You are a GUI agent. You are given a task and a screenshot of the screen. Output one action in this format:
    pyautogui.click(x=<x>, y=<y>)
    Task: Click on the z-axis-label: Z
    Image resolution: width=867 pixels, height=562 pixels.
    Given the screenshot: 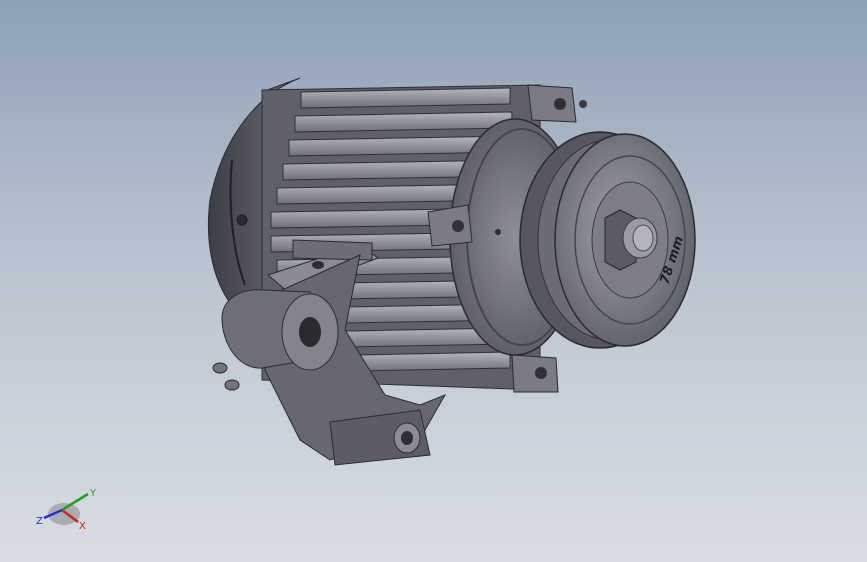 What is the action you would take?
    pyautogui.click(x=39, y=521)
    